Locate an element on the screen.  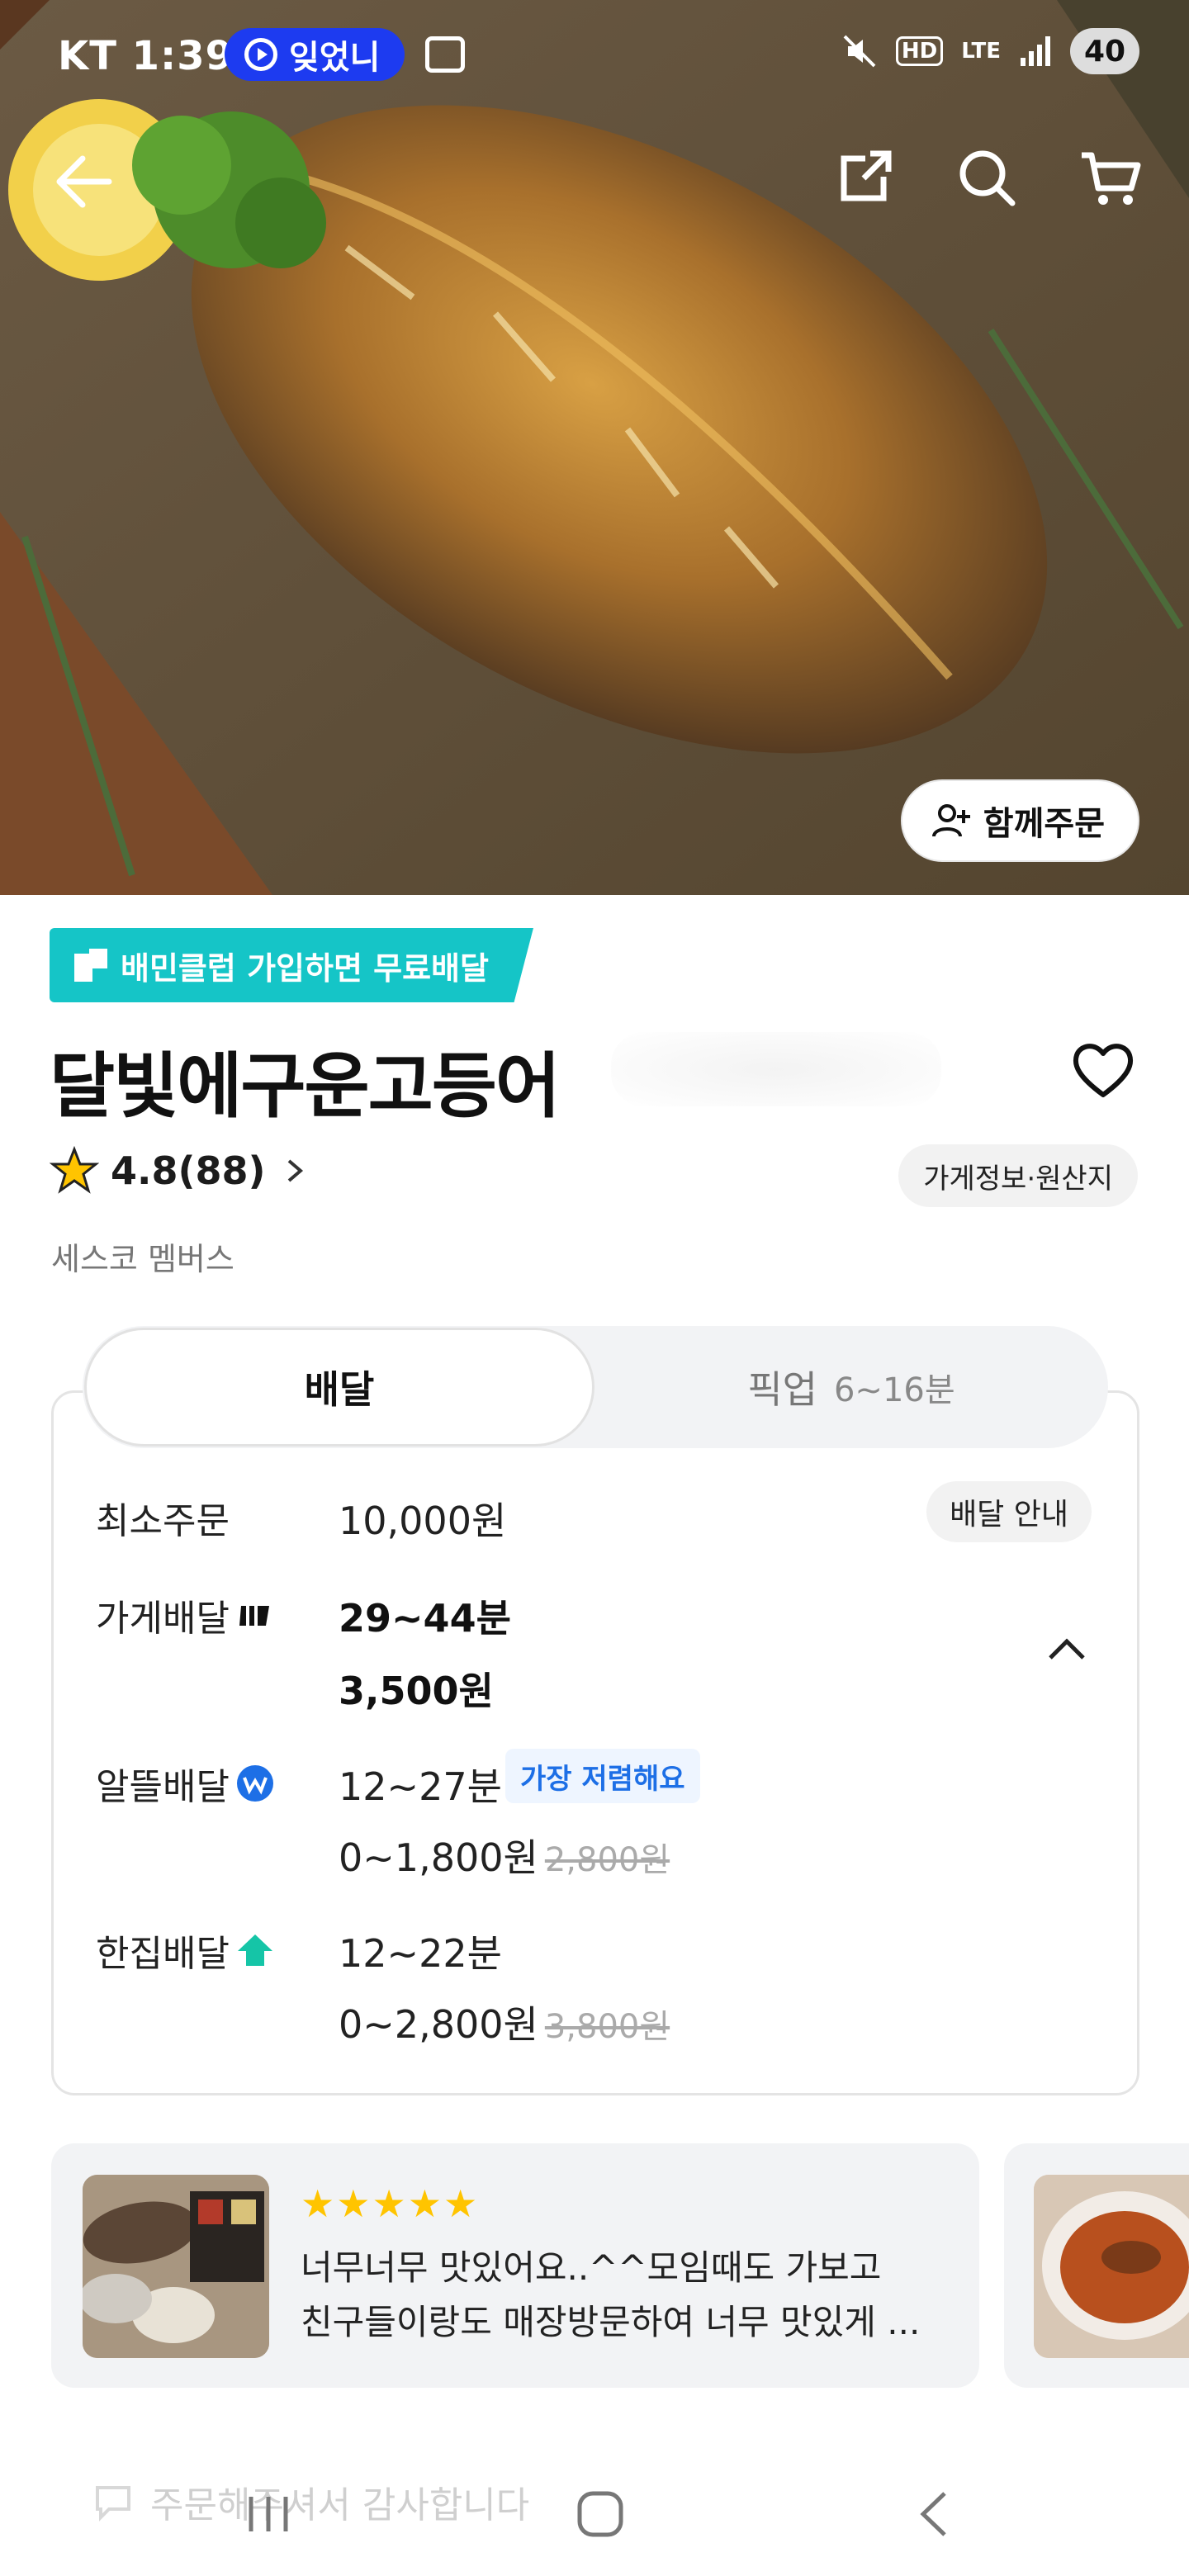
notification-pill-label: 잊었니 is located at coordinates (335, 58).